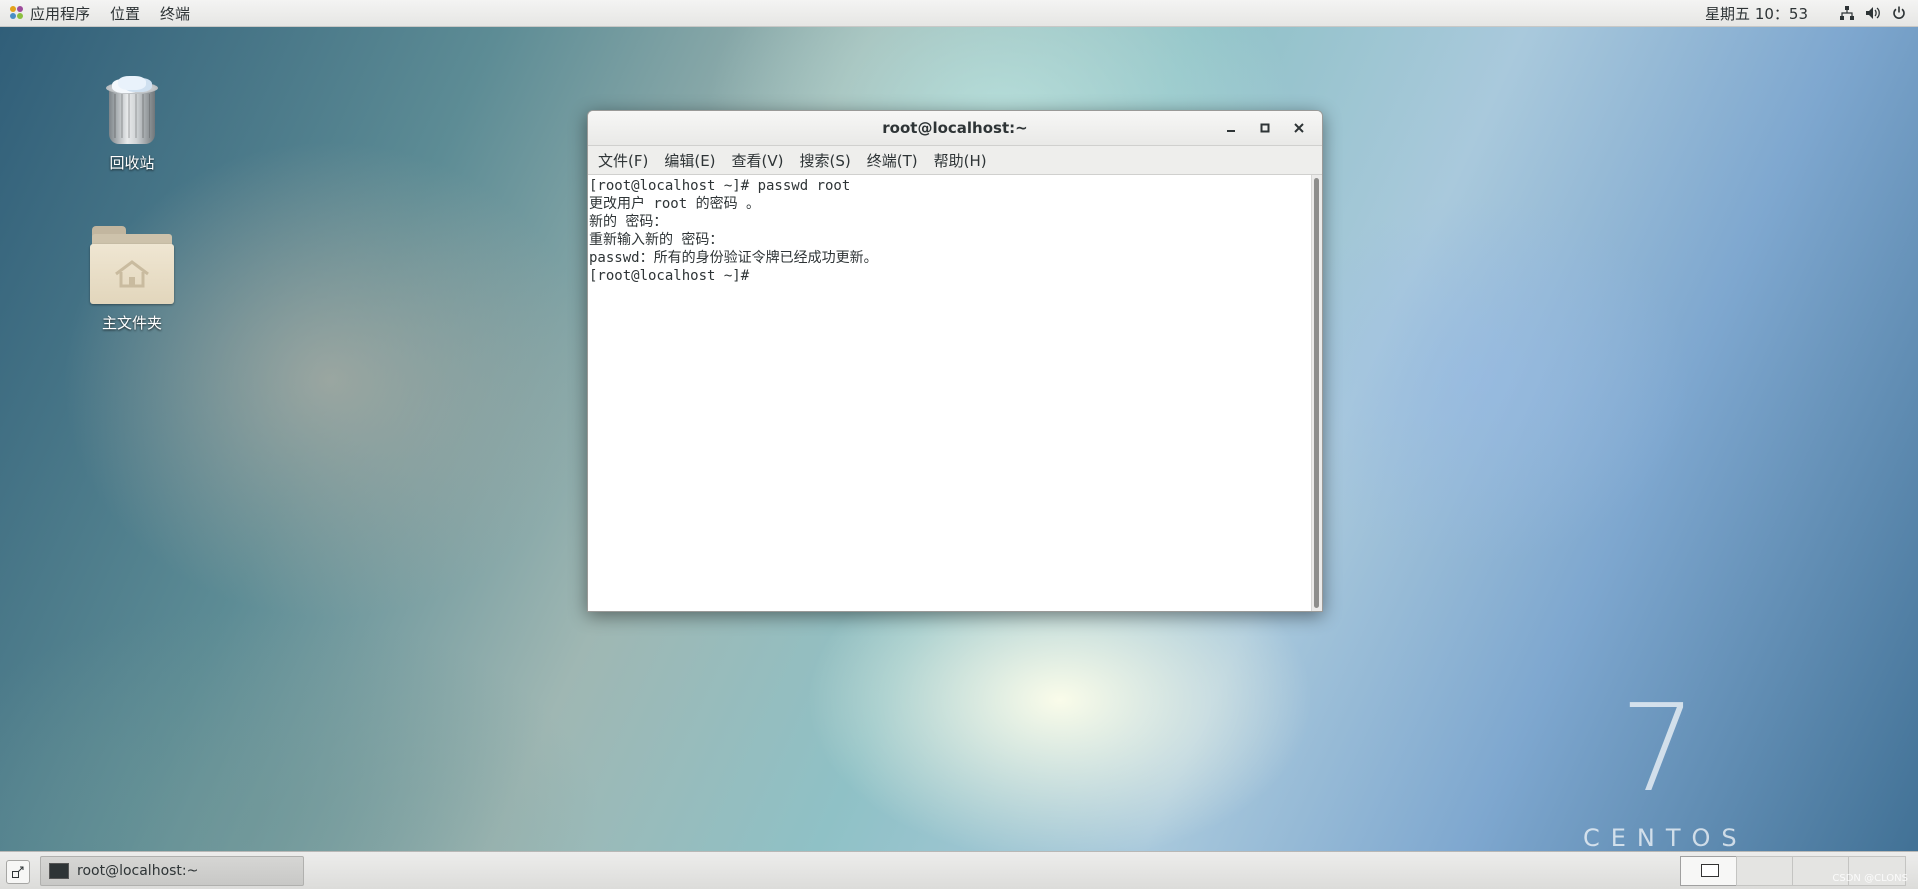  What do you see at coordinates (656, 240) in the screenshot?
I see `terminal-line: 重新输入新的 密码：` at bounding box center [656, 240].